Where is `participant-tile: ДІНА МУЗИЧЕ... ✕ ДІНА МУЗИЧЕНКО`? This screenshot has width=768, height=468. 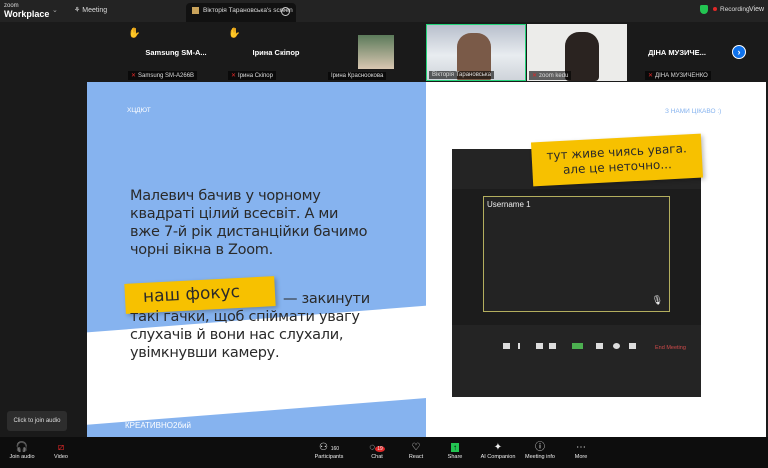 participant-tile: ДІНА МУЗИЧЕ... ✕ ДІНА МУЗИЧЕНКО is located at coordinates (677, 52).